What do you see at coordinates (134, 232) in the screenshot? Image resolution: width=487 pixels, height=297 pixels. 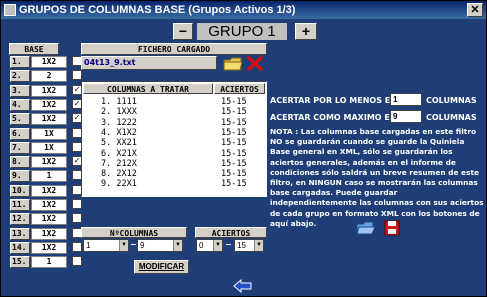 I see `ncolumnas-header: NºCOLUMNAS` at bounding box center [134, 232].